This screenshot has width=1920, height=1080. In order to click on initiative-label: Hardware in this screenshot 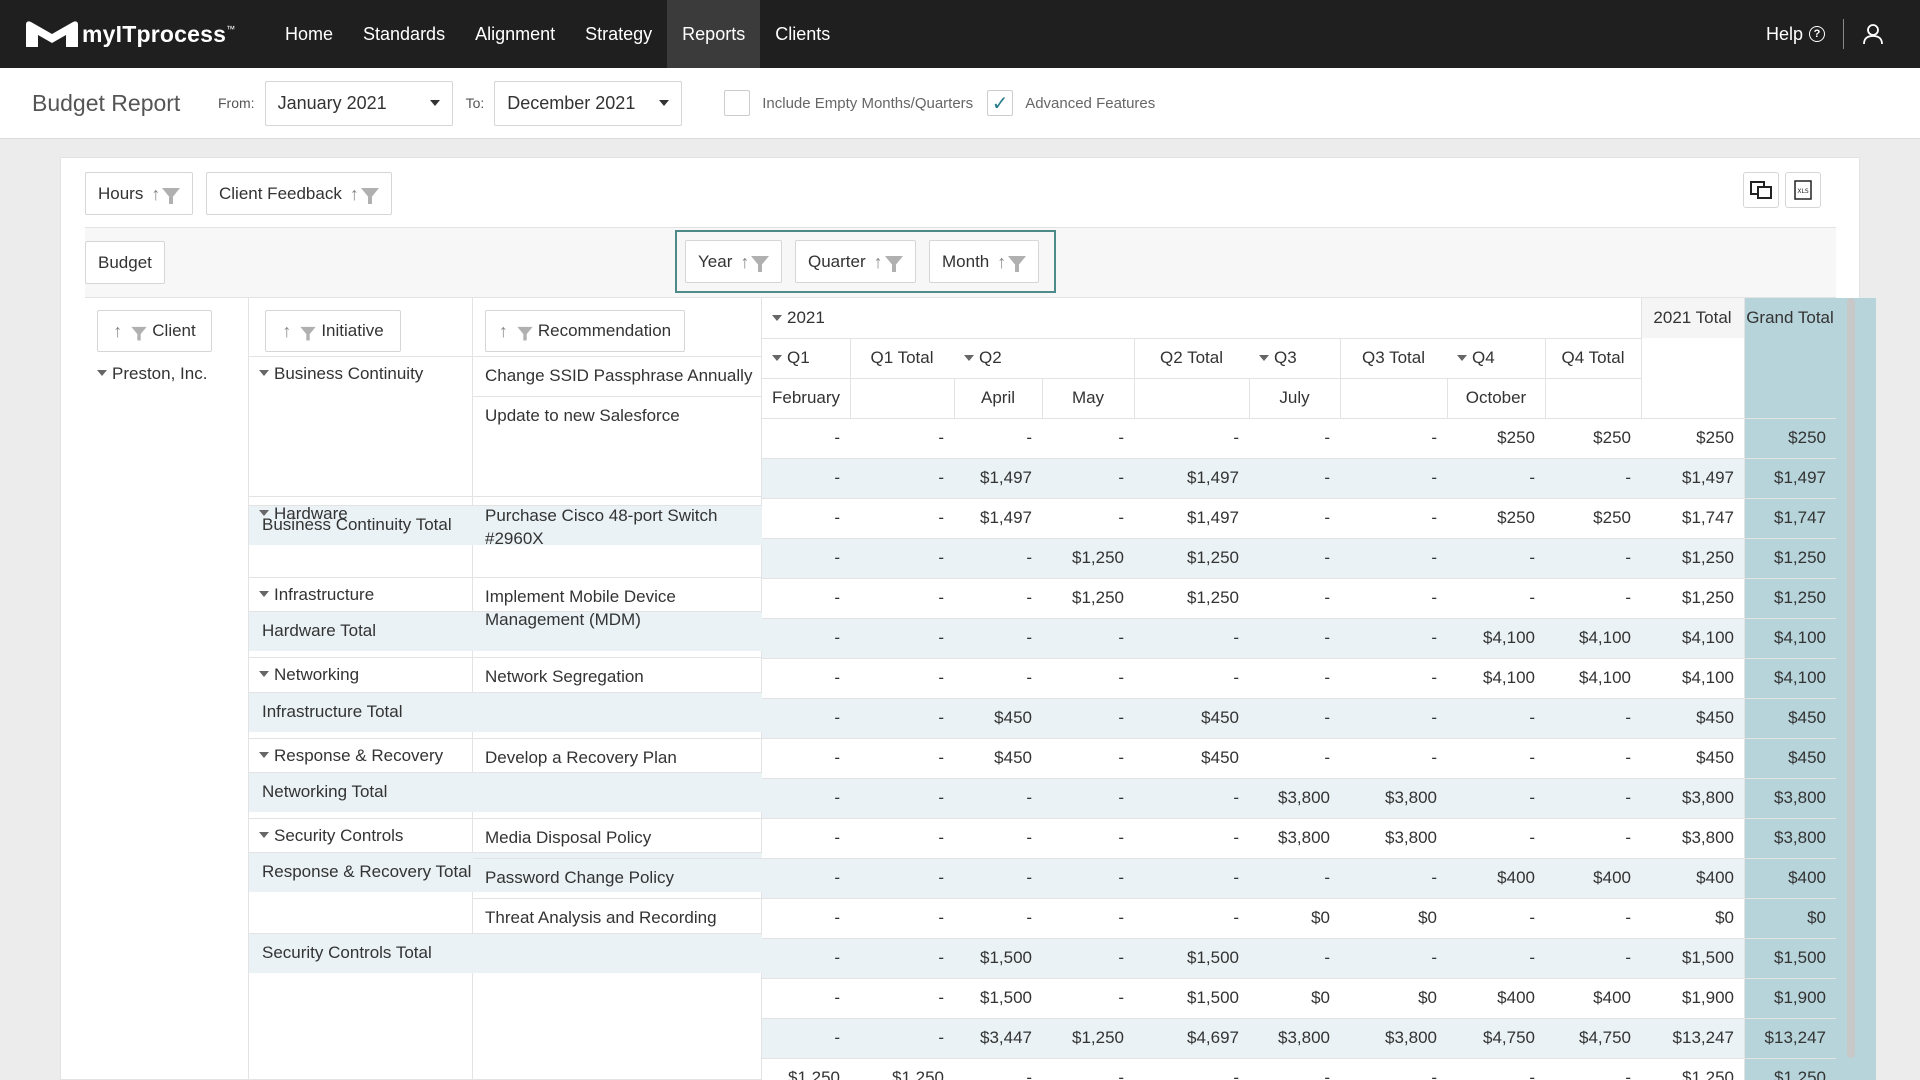, I will do `click(303, 514)`.